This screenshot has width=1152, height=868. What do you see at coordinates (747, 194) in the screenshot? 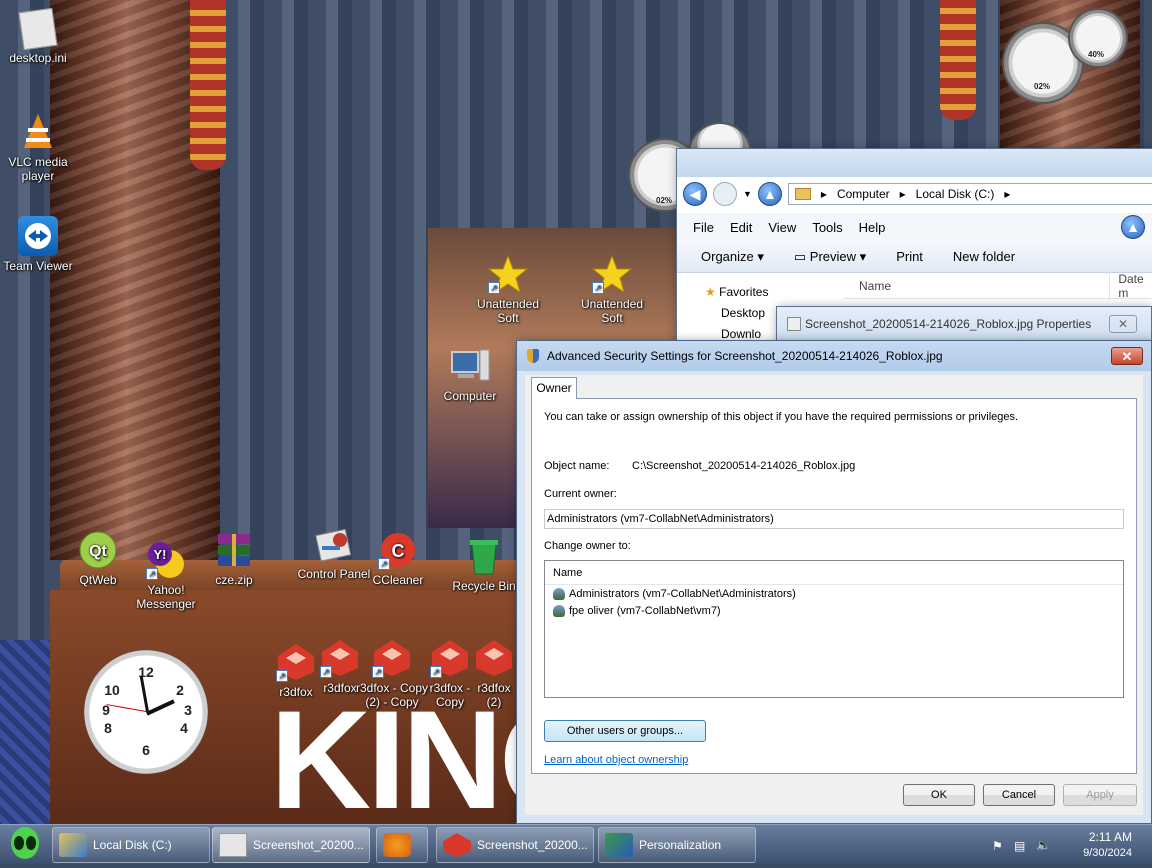
I see `recent-pages-chevron-icon: ▼` at bounding box center [747, 194].